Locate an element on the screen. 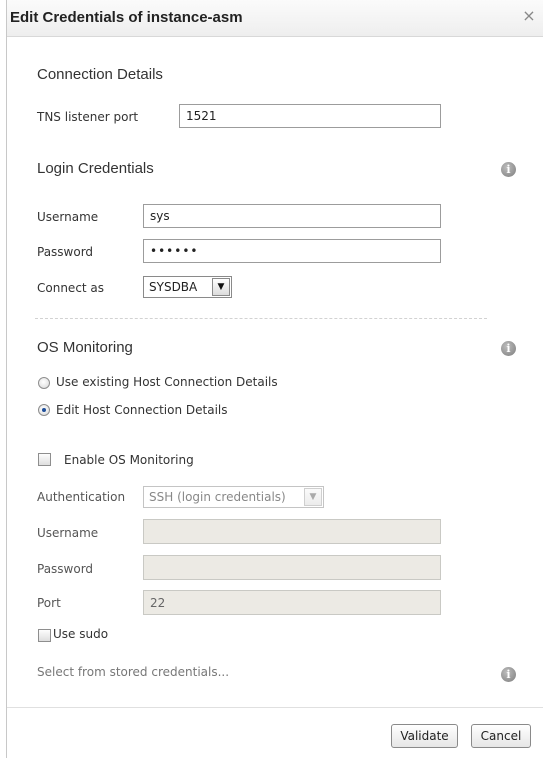  radio-edit-host-label: Edit Host Connection Details is located at coordinates (142, 410).